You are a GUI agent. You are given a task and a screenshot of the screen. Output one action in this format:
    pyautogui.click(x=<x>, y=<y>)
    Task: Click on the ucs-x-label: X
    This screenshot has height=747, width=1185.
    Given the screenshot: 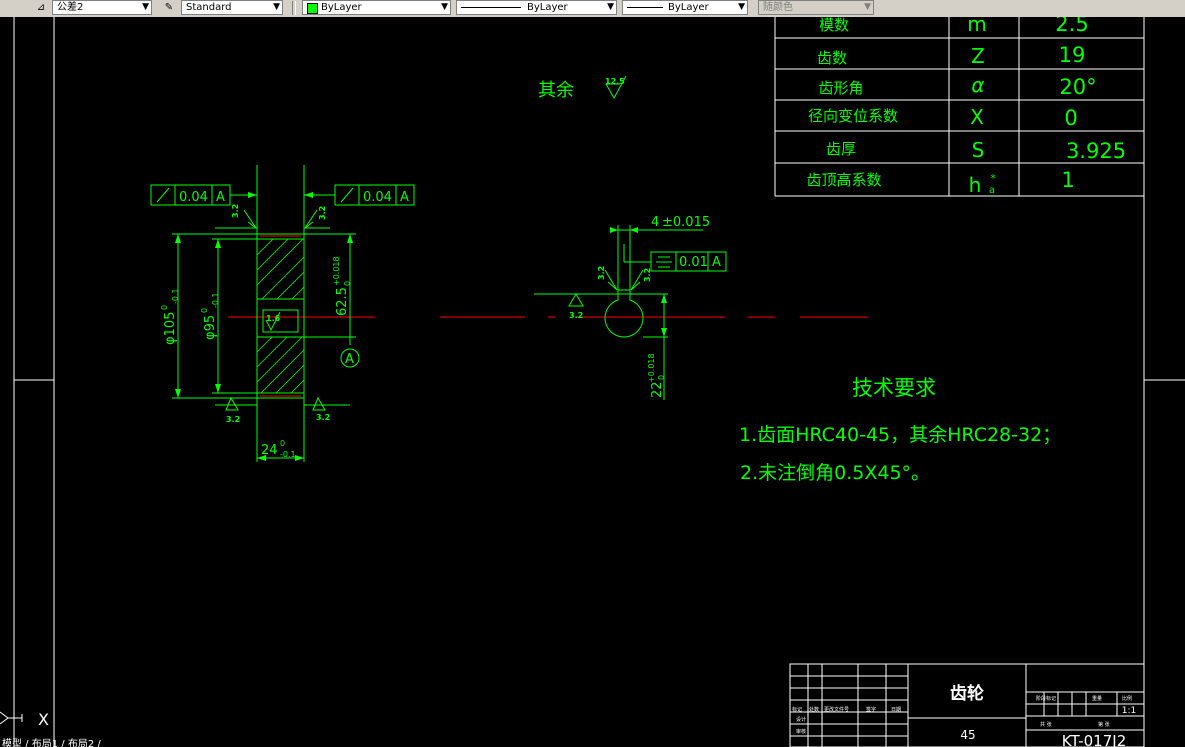 What is the action you would take?
    pyautogui.click(x=43, y=719)
    